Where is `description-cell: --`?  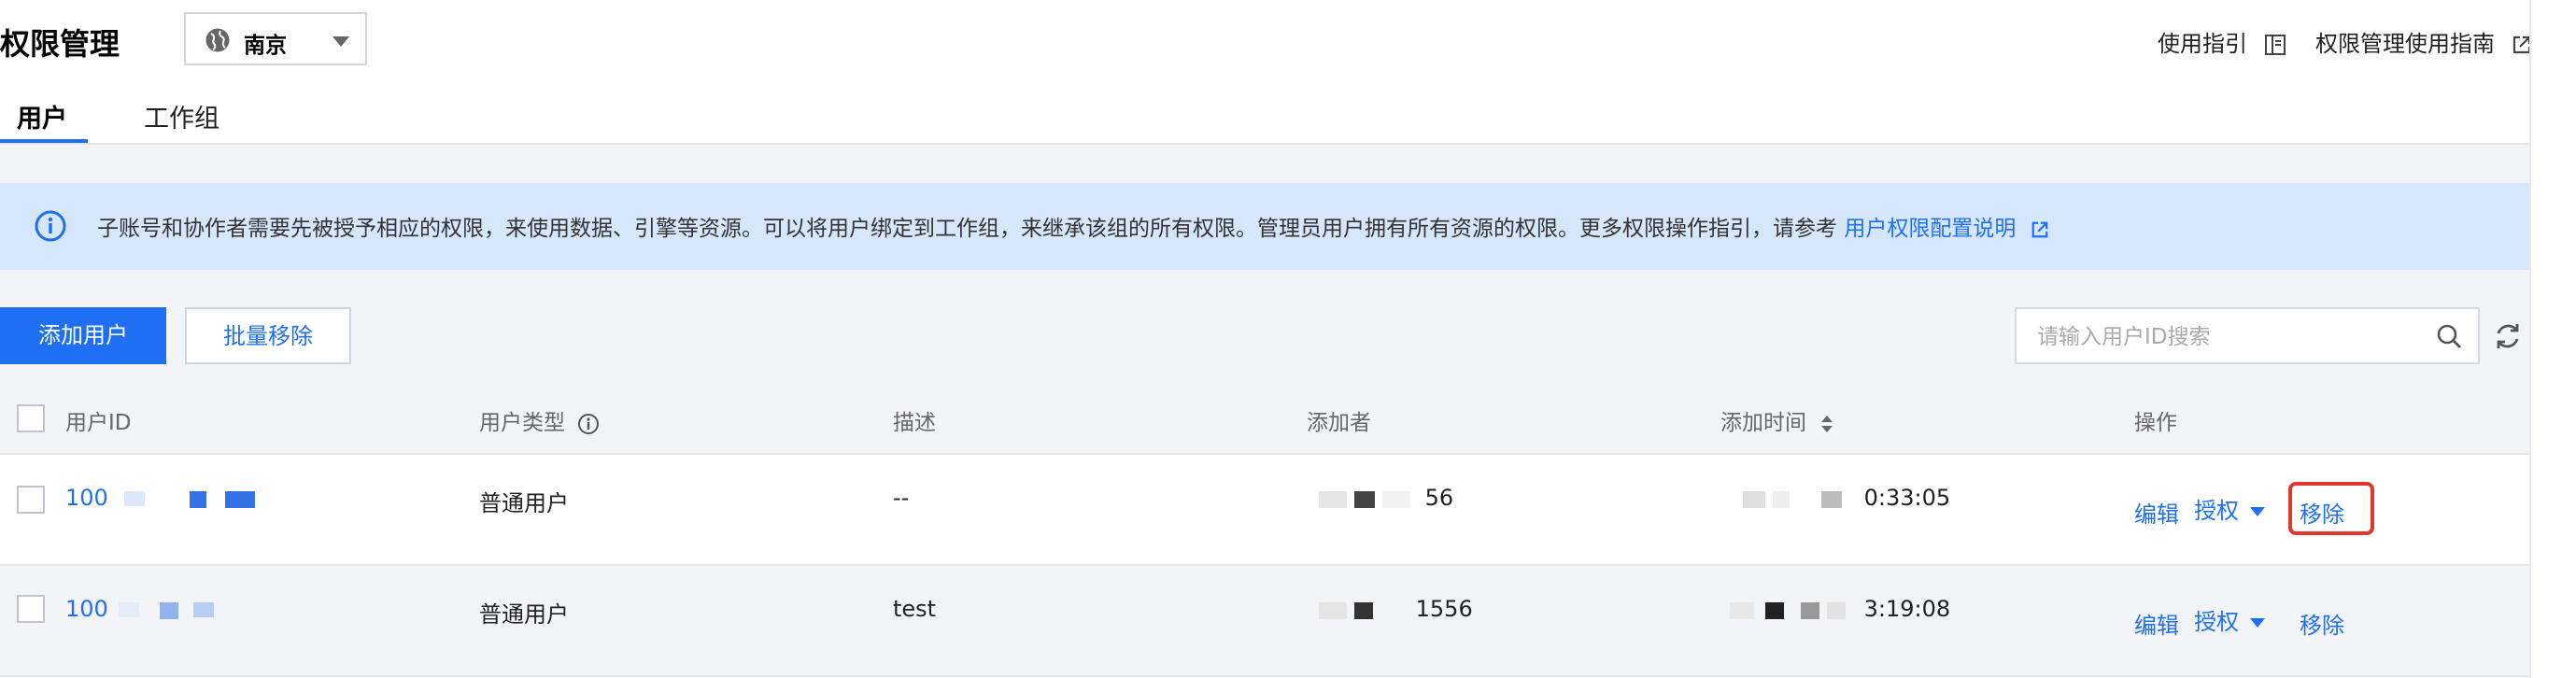
description-cell: -- is located at coordinates (901, 498).